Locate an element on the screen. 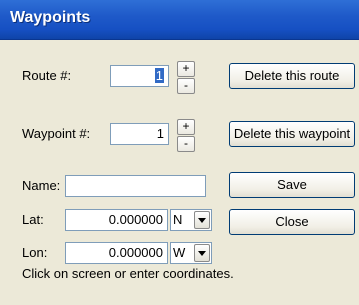  close-button: Close is located at coordinates (292, 222).